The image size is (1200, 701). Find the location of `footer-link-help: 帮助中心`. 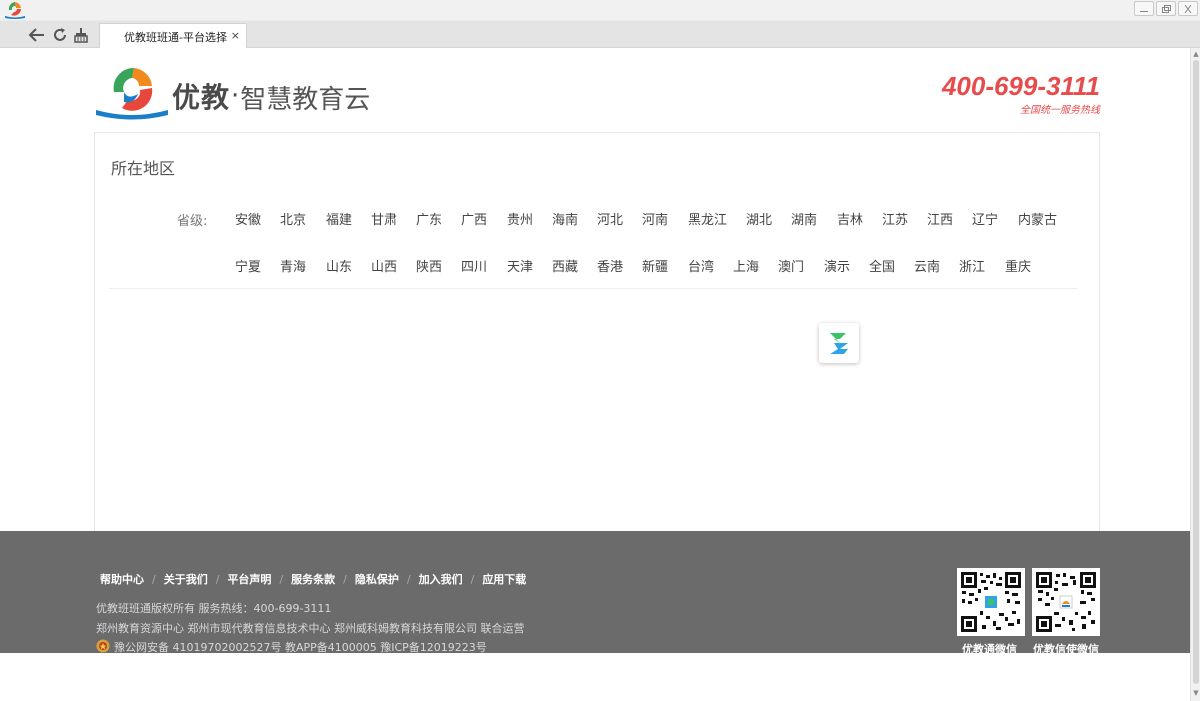

footer-link-help: 帮助中心 is located at coordinates (122, 579).